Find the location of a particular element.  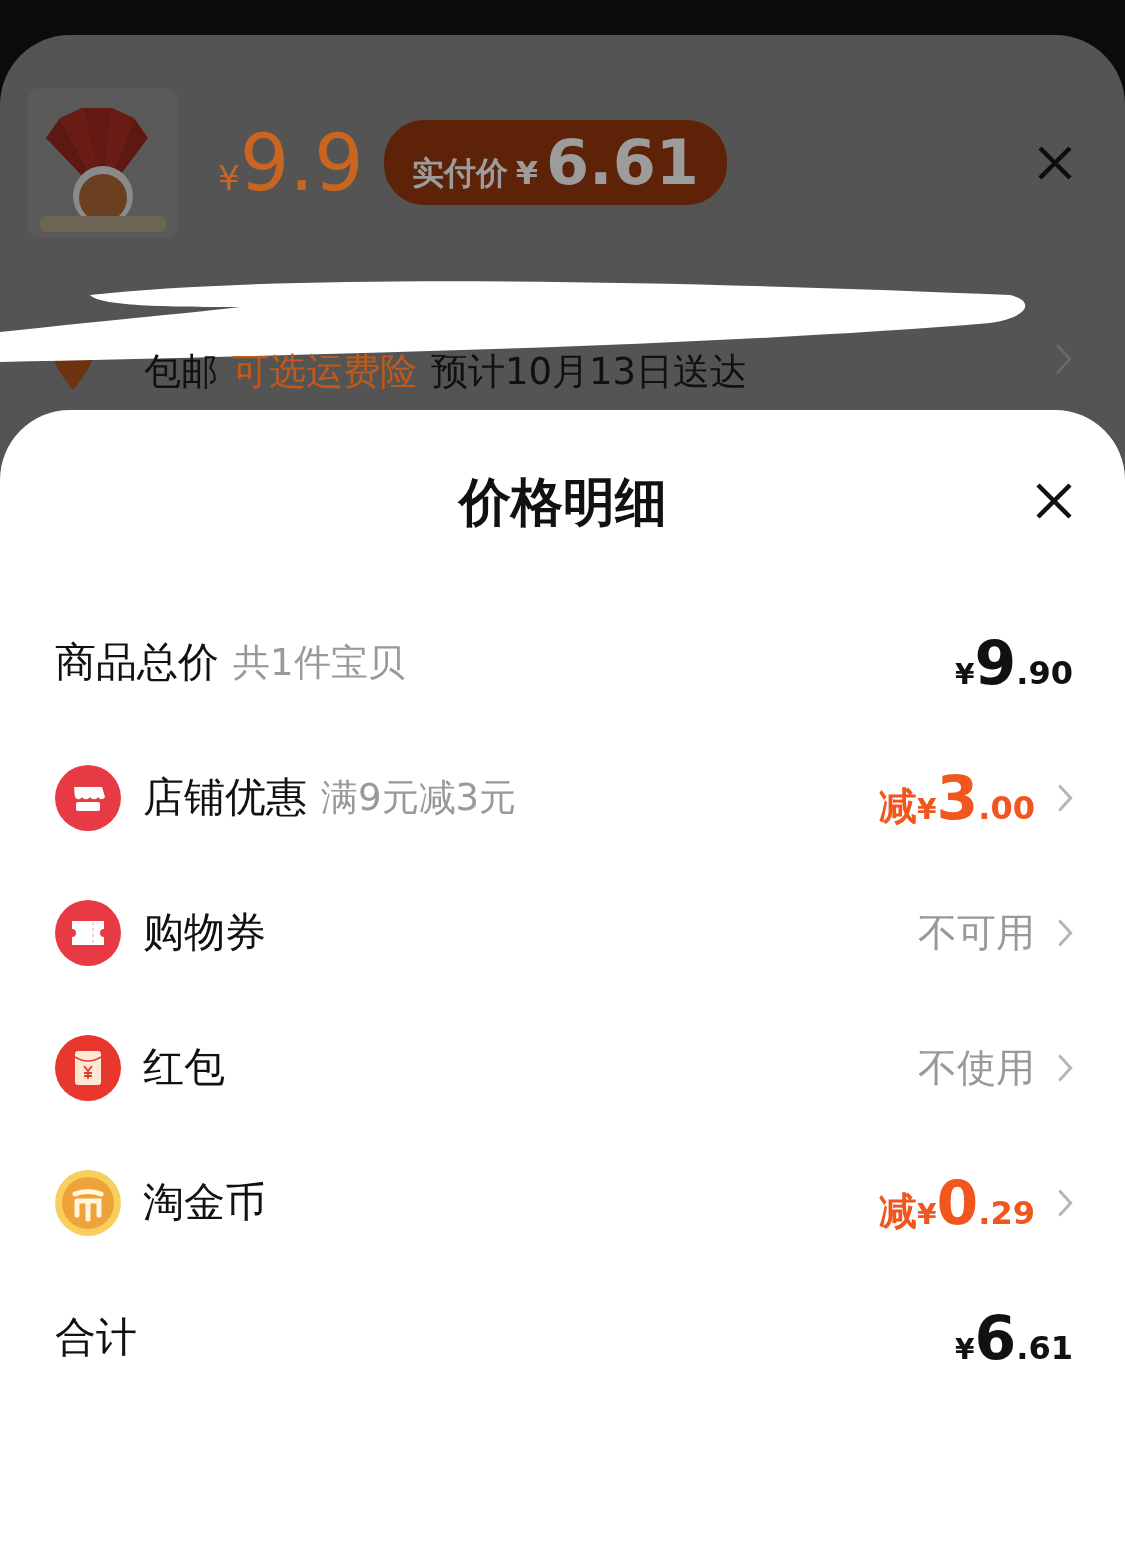

row-status: 不使用 is located at coordinates (976, 1067).